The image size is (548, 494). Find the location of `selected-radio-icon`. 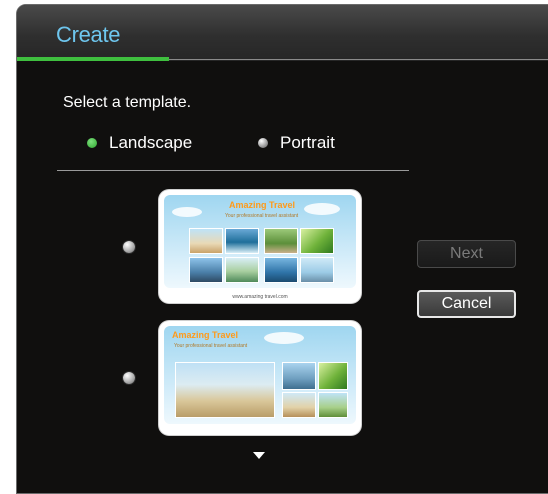

selected-radio-icon is located at coordinates (92, 143).